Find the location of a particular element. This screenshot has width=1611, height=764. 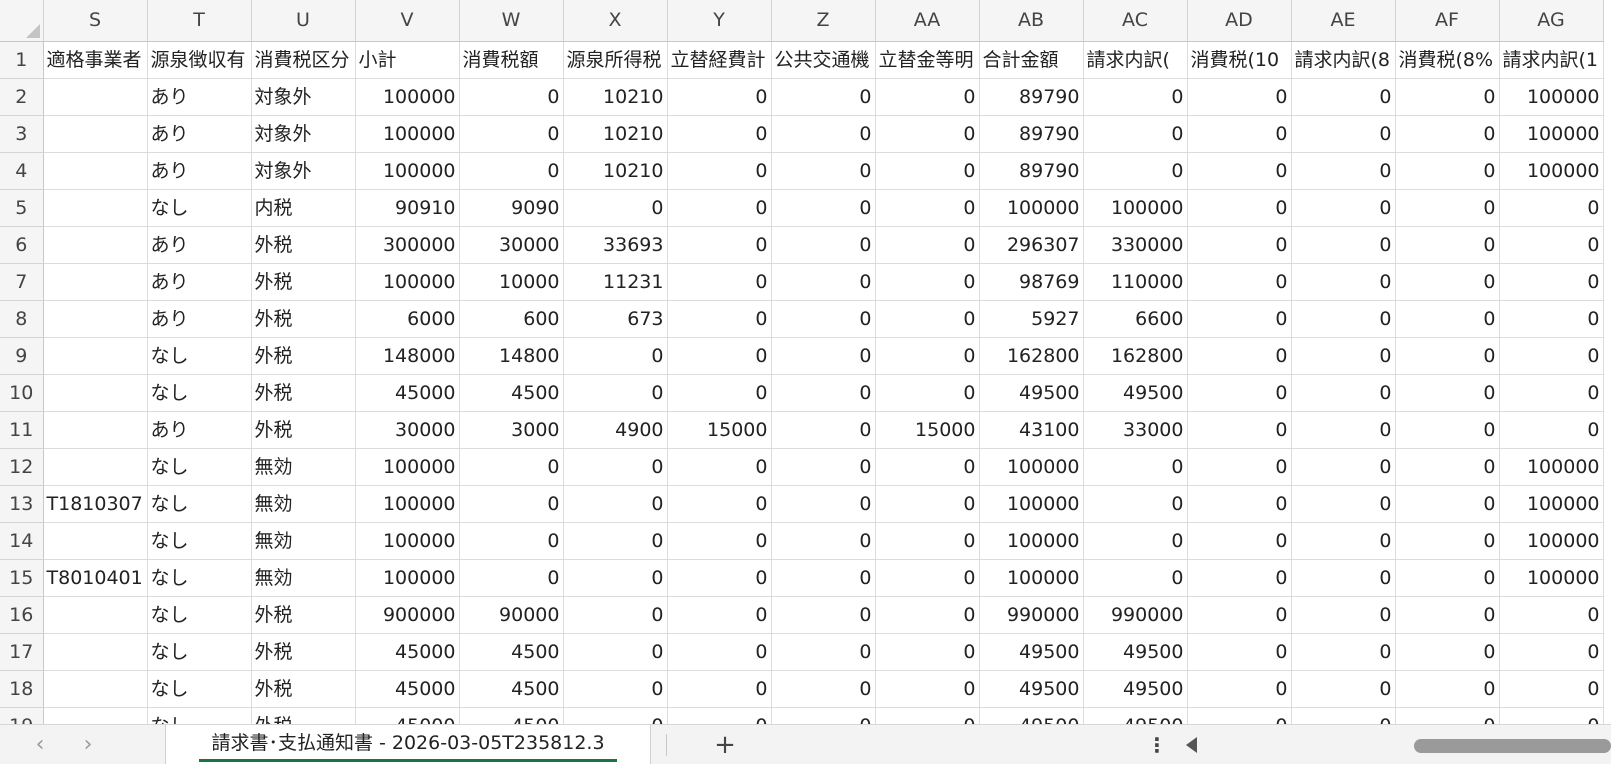

cell-ae18: 0 is located at coordinates (1343, 689).